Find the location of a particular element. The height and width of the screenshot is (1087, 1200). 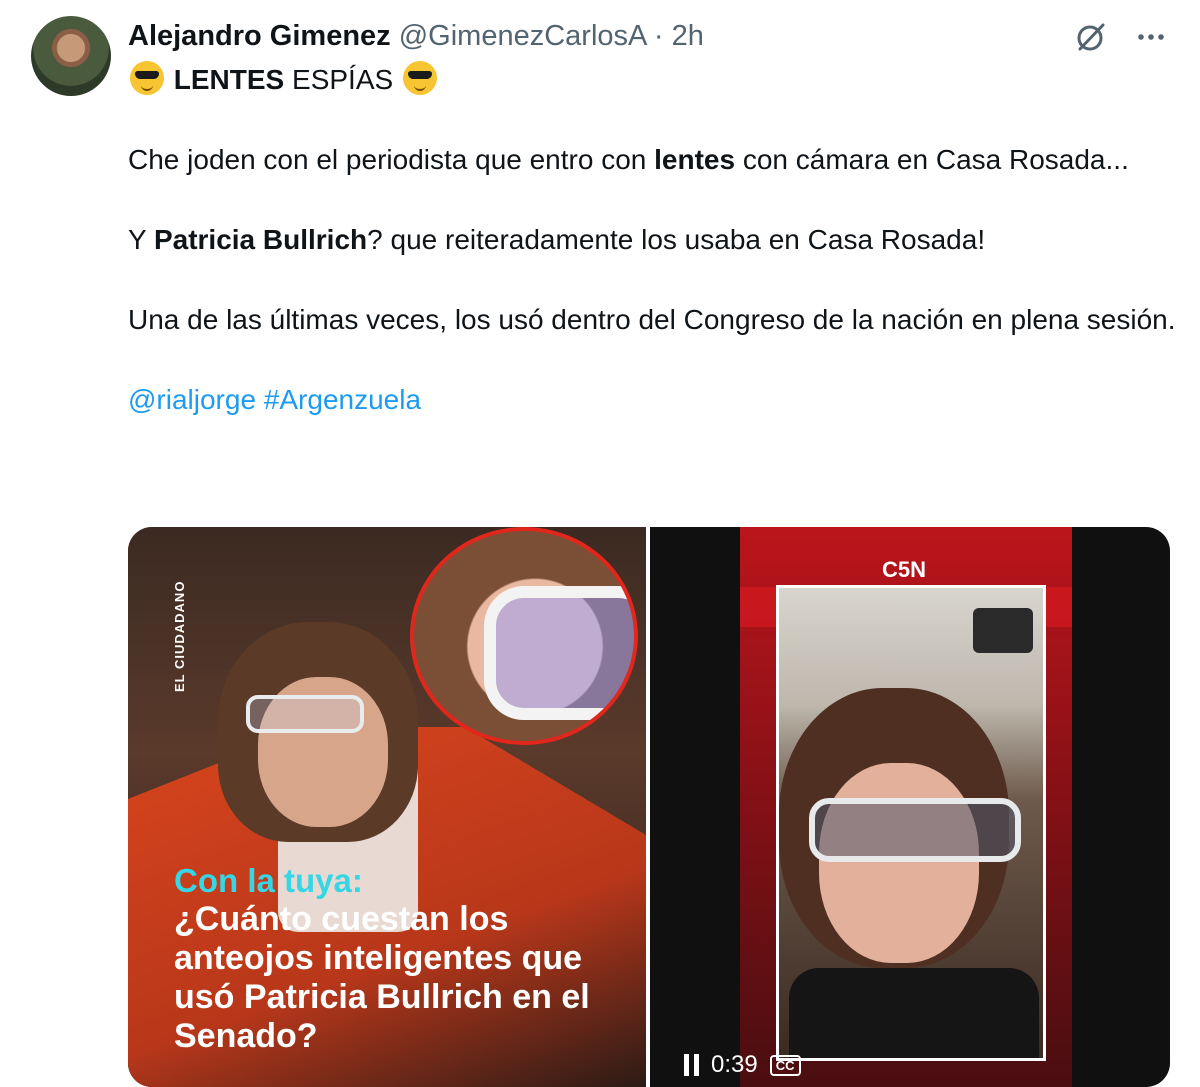

p2-text-a: Y is located at coordinates (141, 239).